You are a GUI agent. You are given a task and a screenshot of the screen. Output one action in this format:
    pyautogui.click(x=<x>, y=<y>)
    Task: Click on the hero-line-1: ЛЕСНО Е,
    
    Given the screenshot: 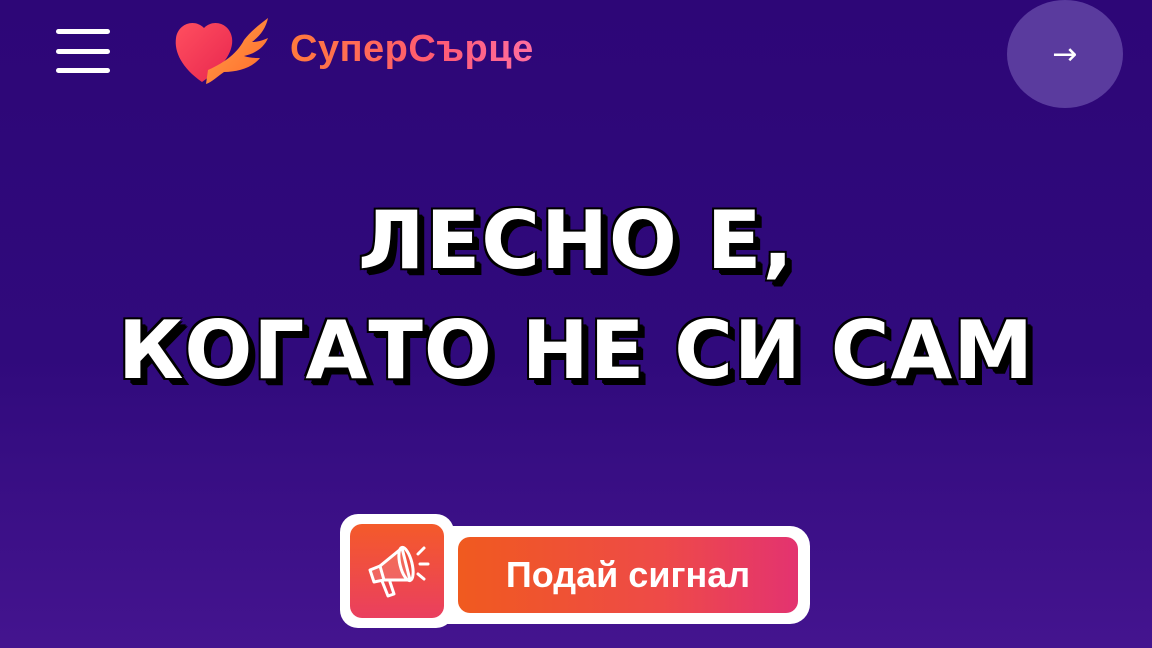 What is the action you would take?
    pyautogui.click(x=576, y=240)
    